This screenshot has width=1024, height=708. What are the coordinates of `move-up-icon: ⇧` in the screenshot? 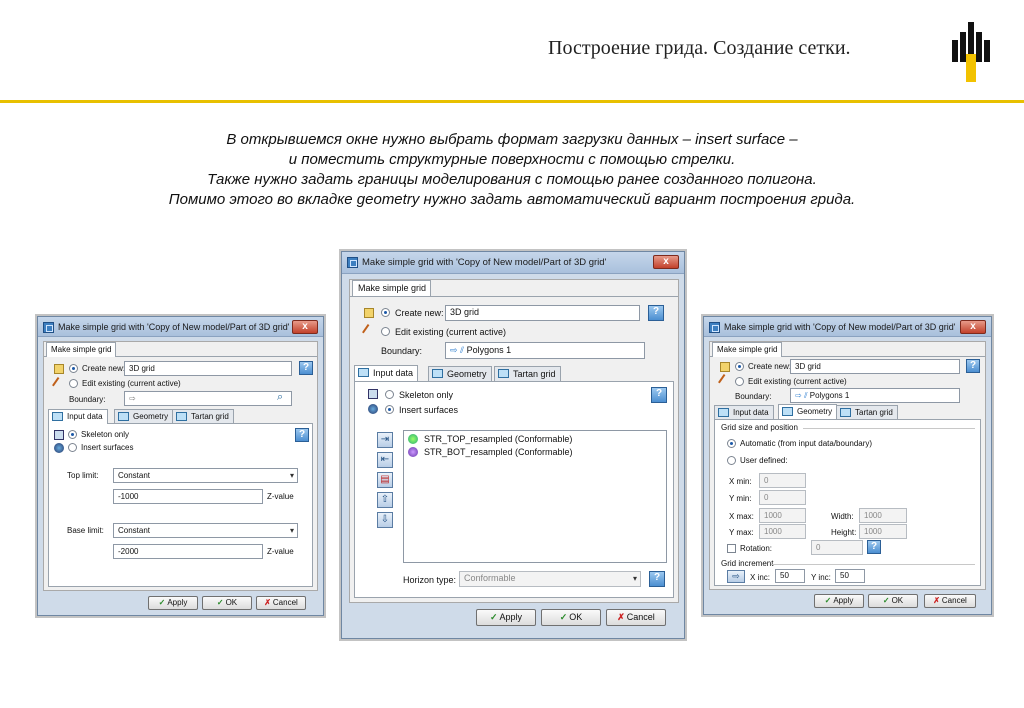 It's located at (385, 500).